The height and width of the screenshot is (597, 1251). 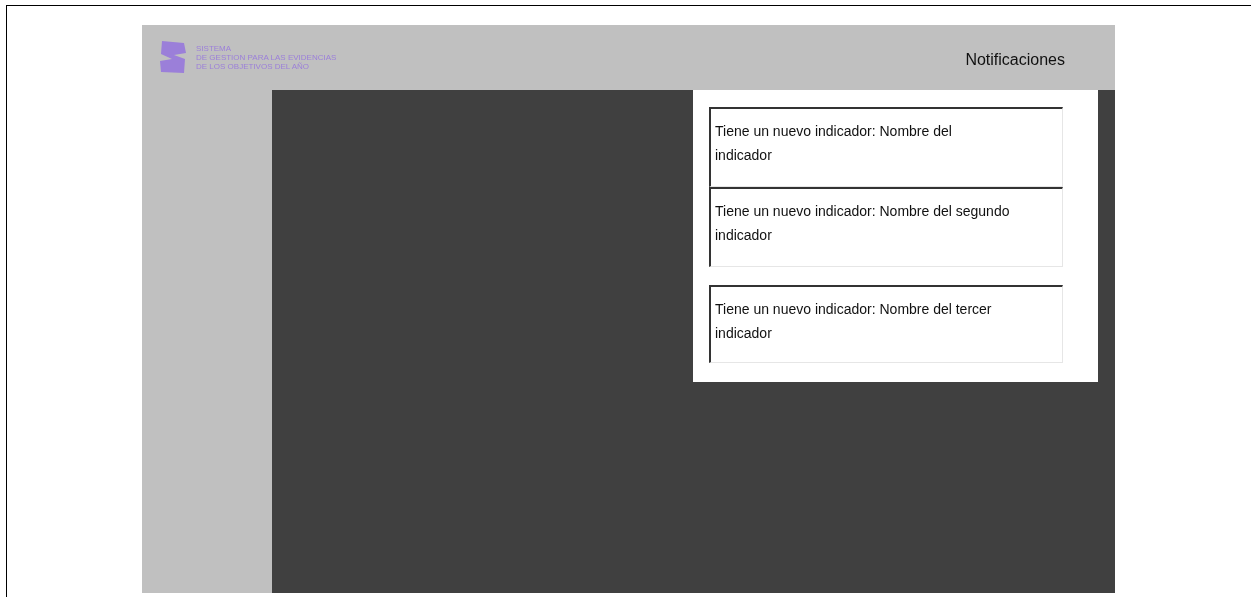 I want to click on logo-icon, so click(x=173, y=57).